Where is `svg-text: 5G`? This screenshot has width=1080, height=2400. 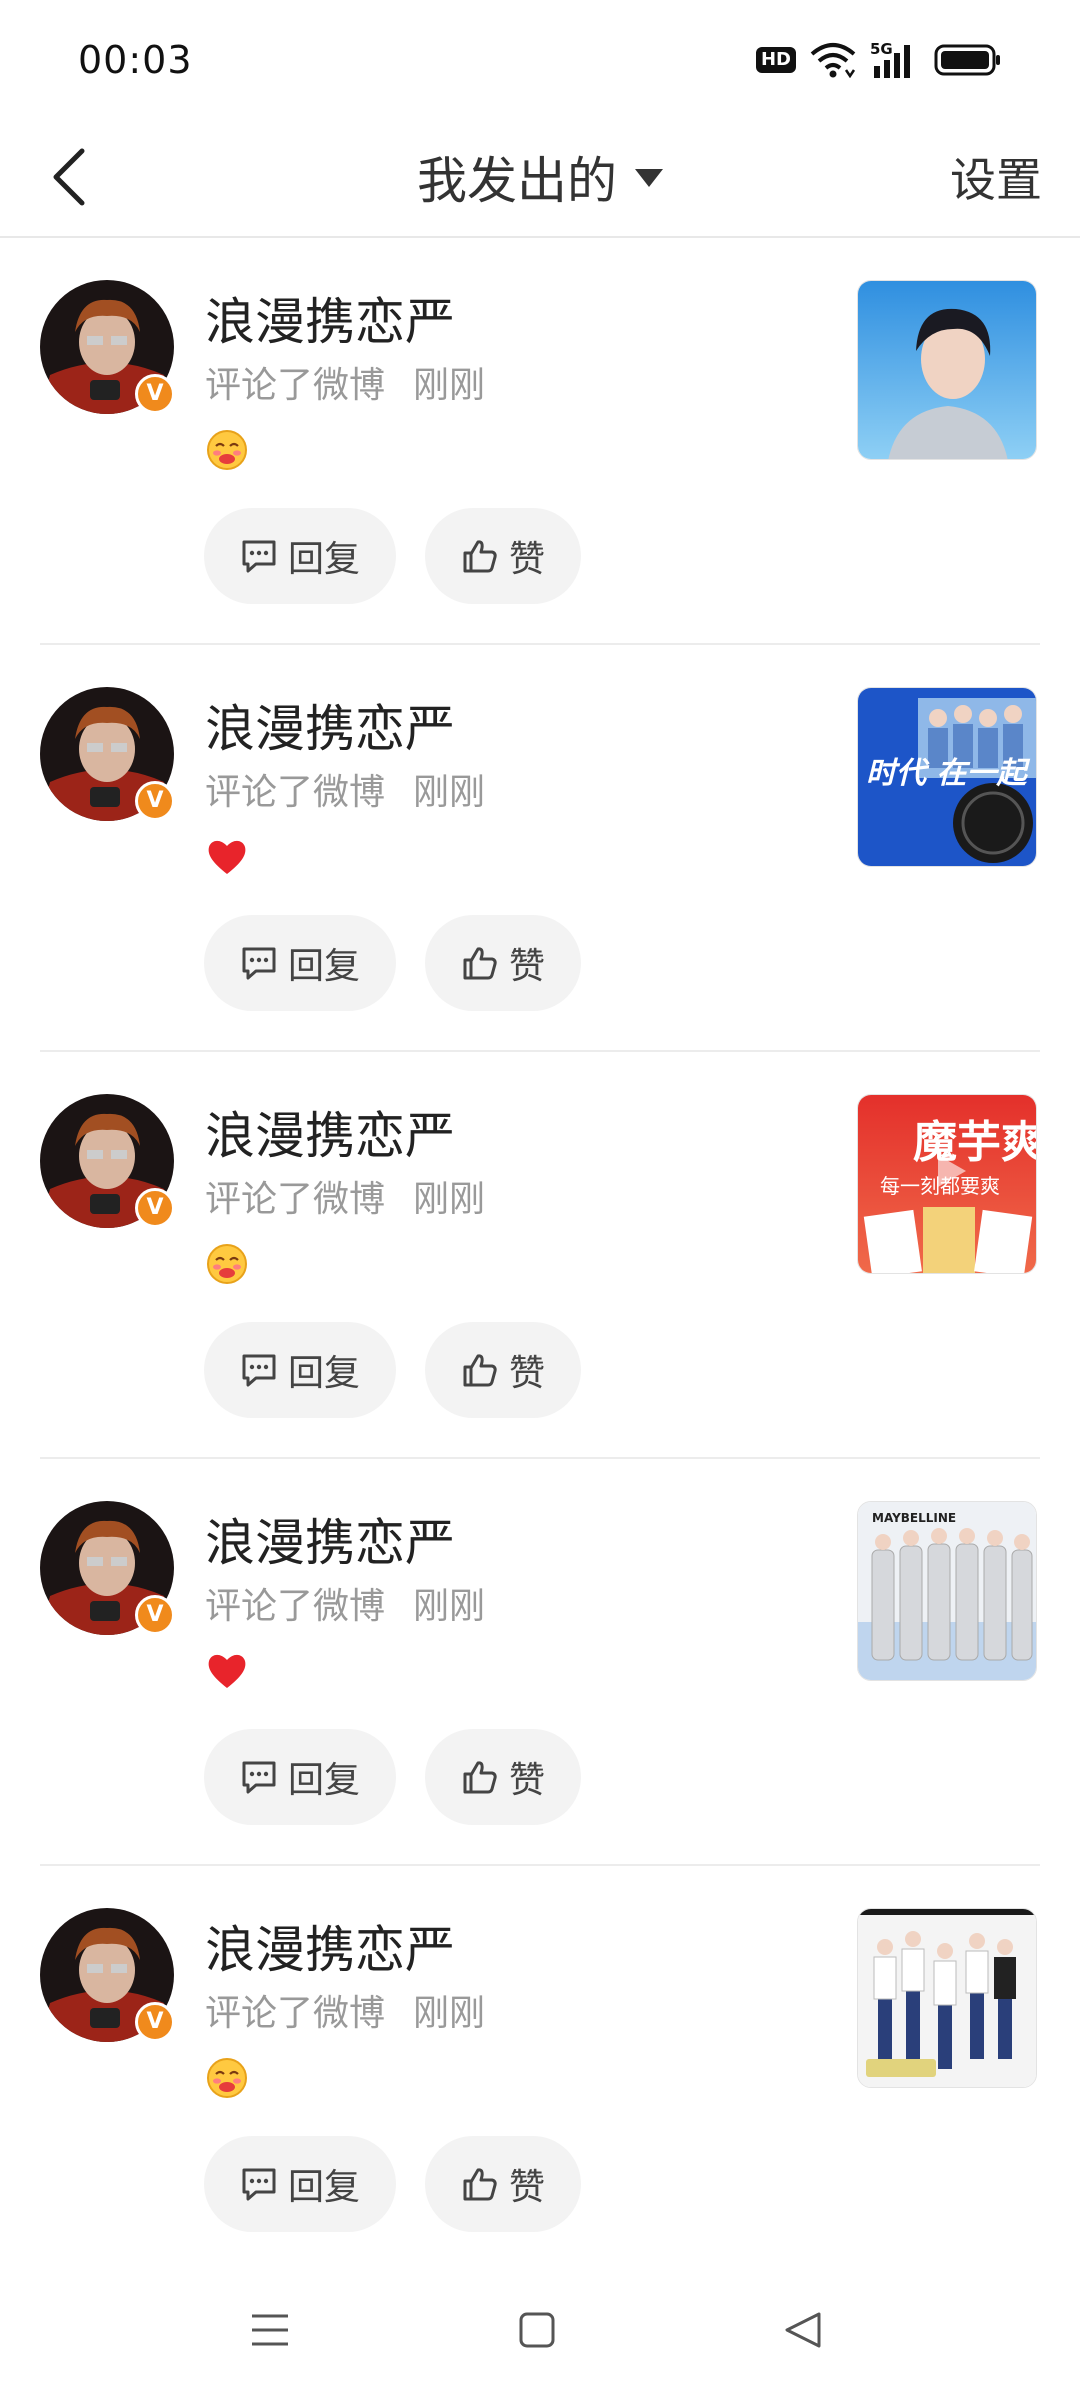
svg-text: 5G is located at coordinates (881, 49).